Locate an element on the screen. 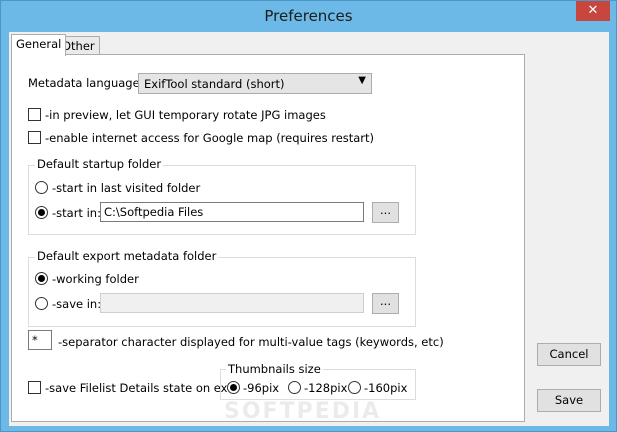 This screenshot has width=617, height=432. title-bar: Preferences ✕ is located at coordinates (308, 16).